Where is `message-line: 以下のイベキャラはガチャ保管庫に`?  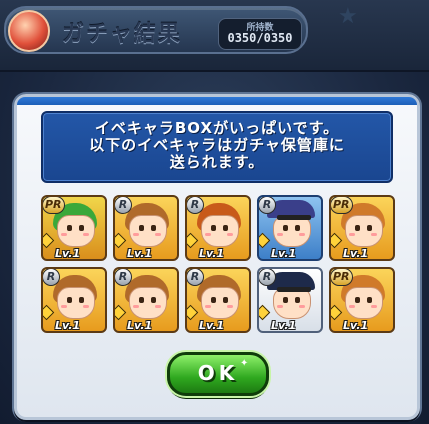 message-line: 以下のイベキャラはガチャ保管庫に is located at coordinates (217, 145).